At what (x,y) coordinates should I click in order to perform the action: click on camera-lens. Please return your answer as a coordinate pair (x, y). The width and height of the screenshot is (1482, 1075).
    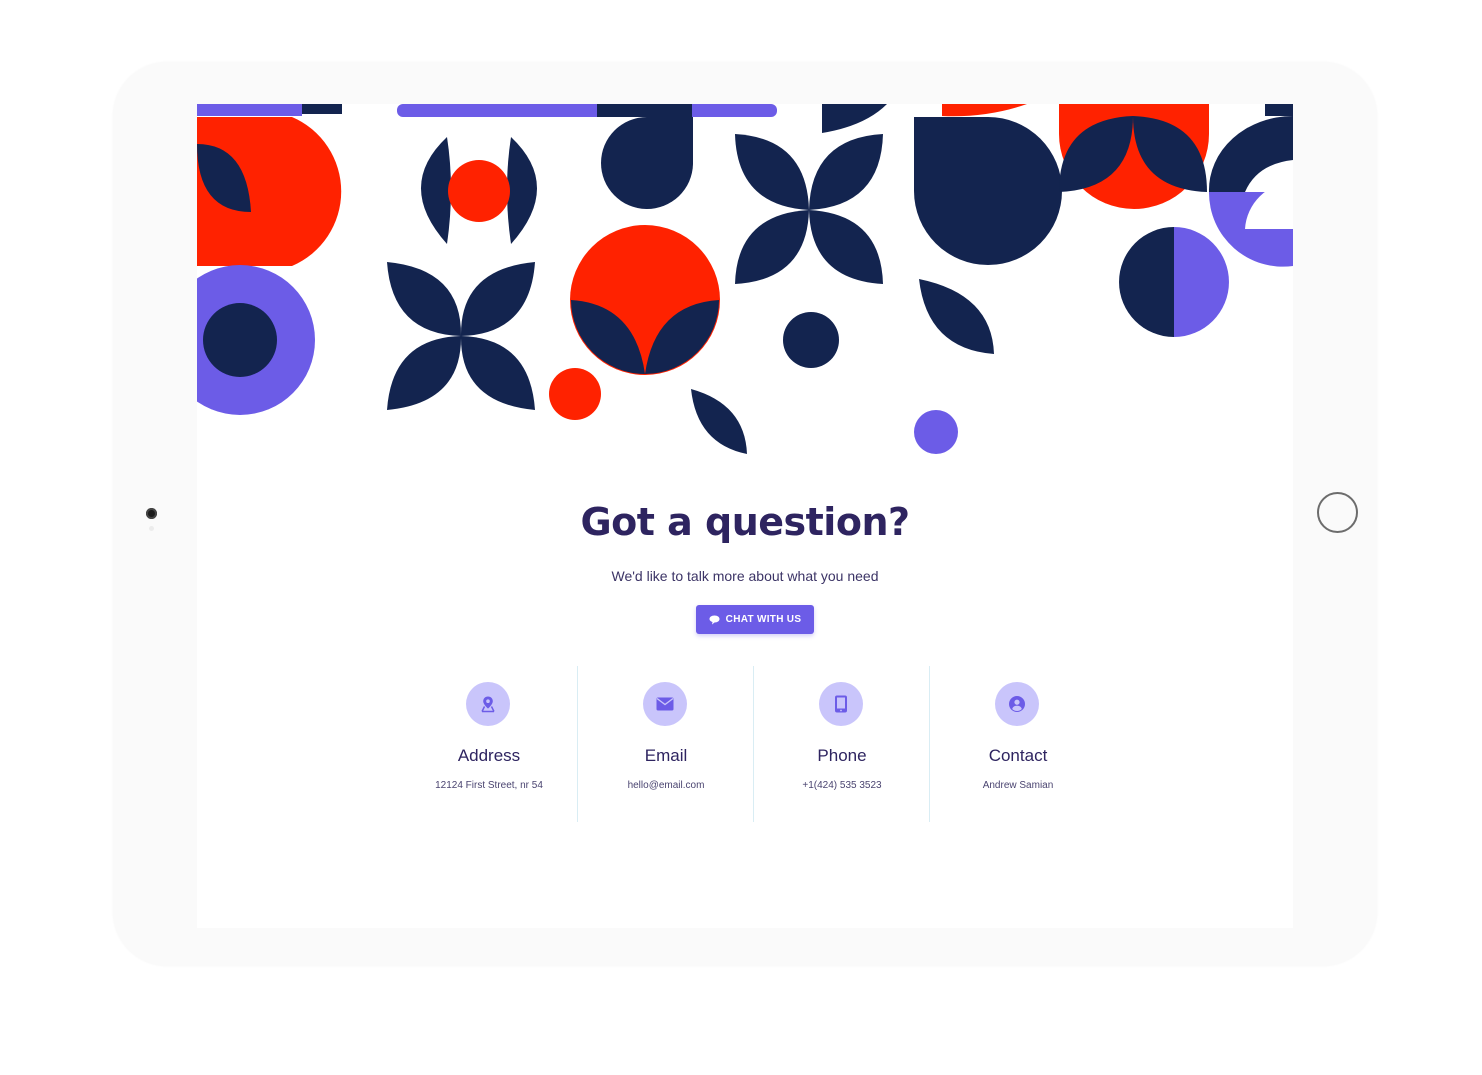
    Looking at the image, I should click on (151, 513).